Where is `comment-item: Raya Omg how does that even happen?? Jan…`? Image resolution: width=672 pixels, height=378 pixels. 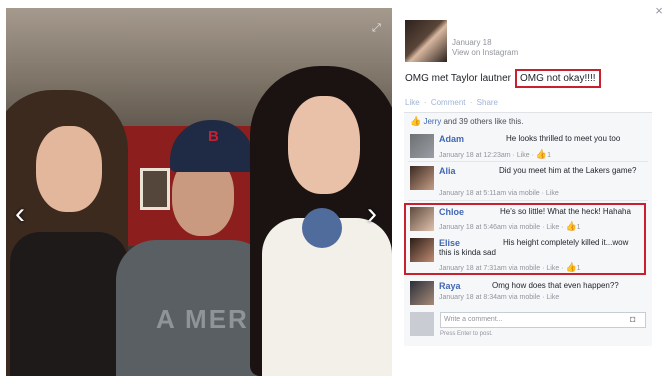
comment-item: Raya Omg how does that even happen?? Jan… is located at coordinates (528, 294).